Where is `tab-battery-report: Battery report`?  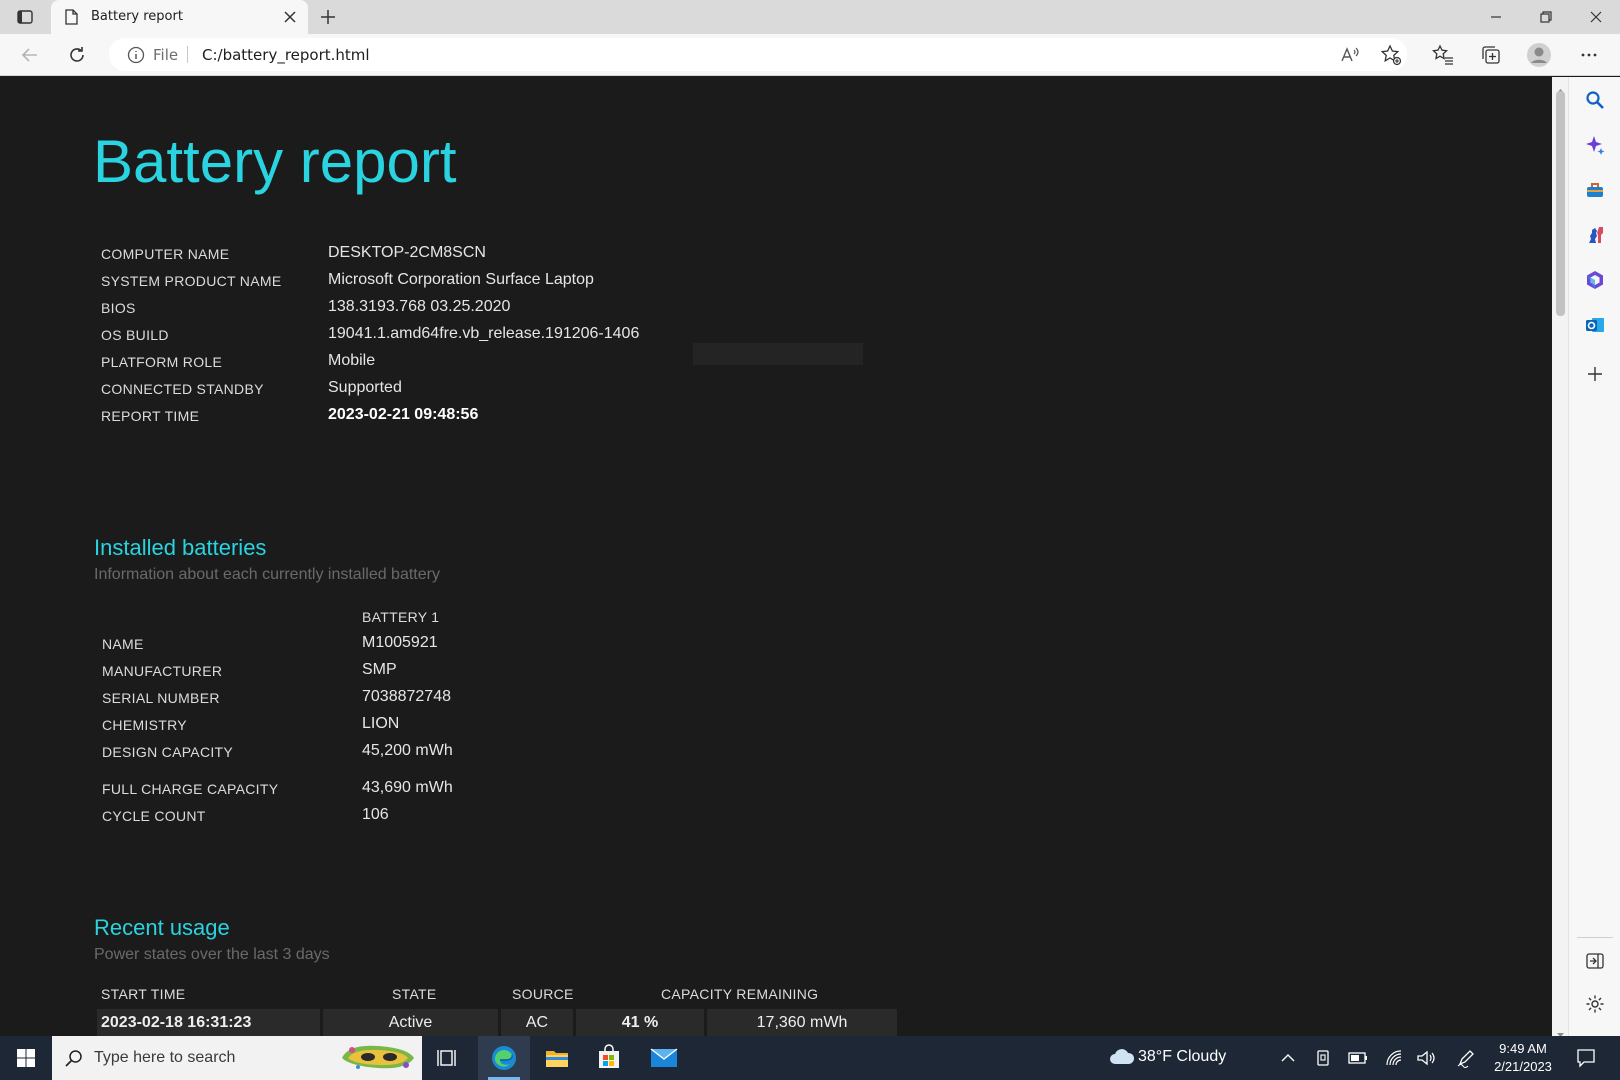 tab-battery-report: Battery report is located at coordinates (179, 17).